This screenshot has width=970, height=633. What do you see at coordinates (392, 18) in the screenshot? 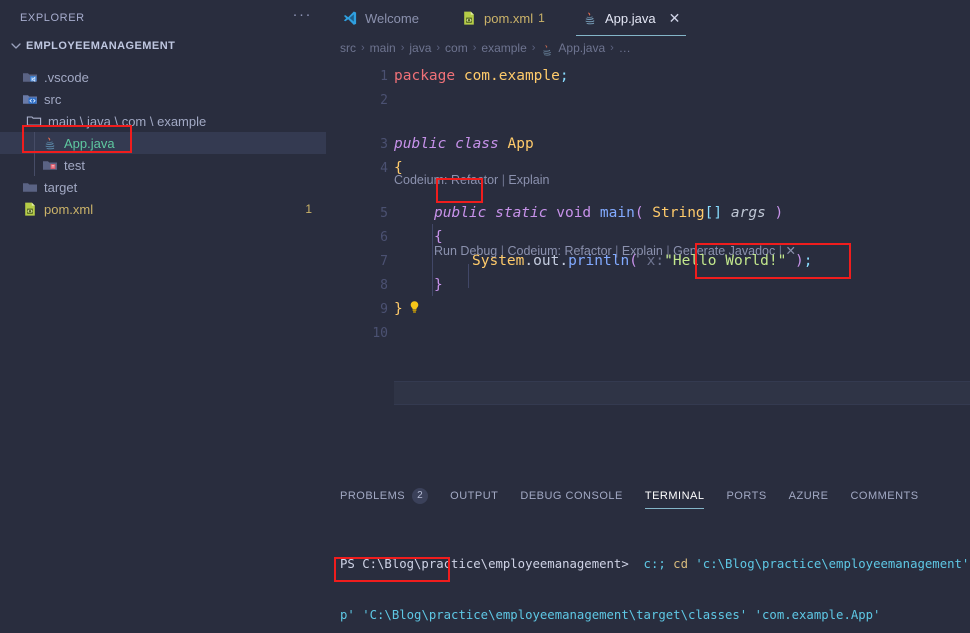
I see `tab-label: Welcome` at bounding box center [392, 18].